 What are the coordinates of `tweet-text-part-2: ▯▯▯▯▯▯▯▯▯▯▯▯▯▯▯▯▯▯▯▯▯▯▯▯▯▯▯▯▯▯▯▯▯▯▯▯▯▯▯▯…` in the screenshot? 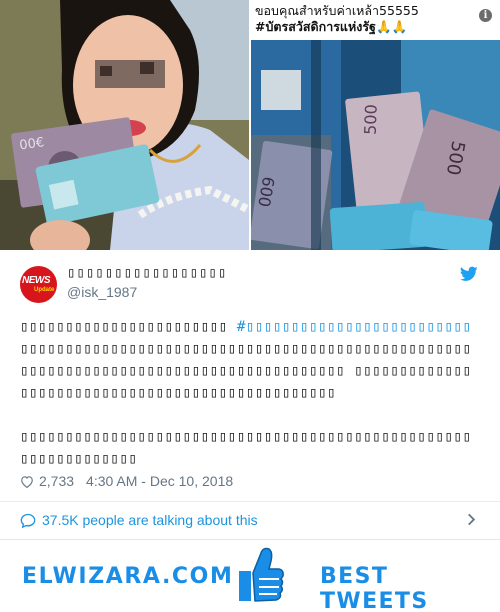 It's located at (246, 371).